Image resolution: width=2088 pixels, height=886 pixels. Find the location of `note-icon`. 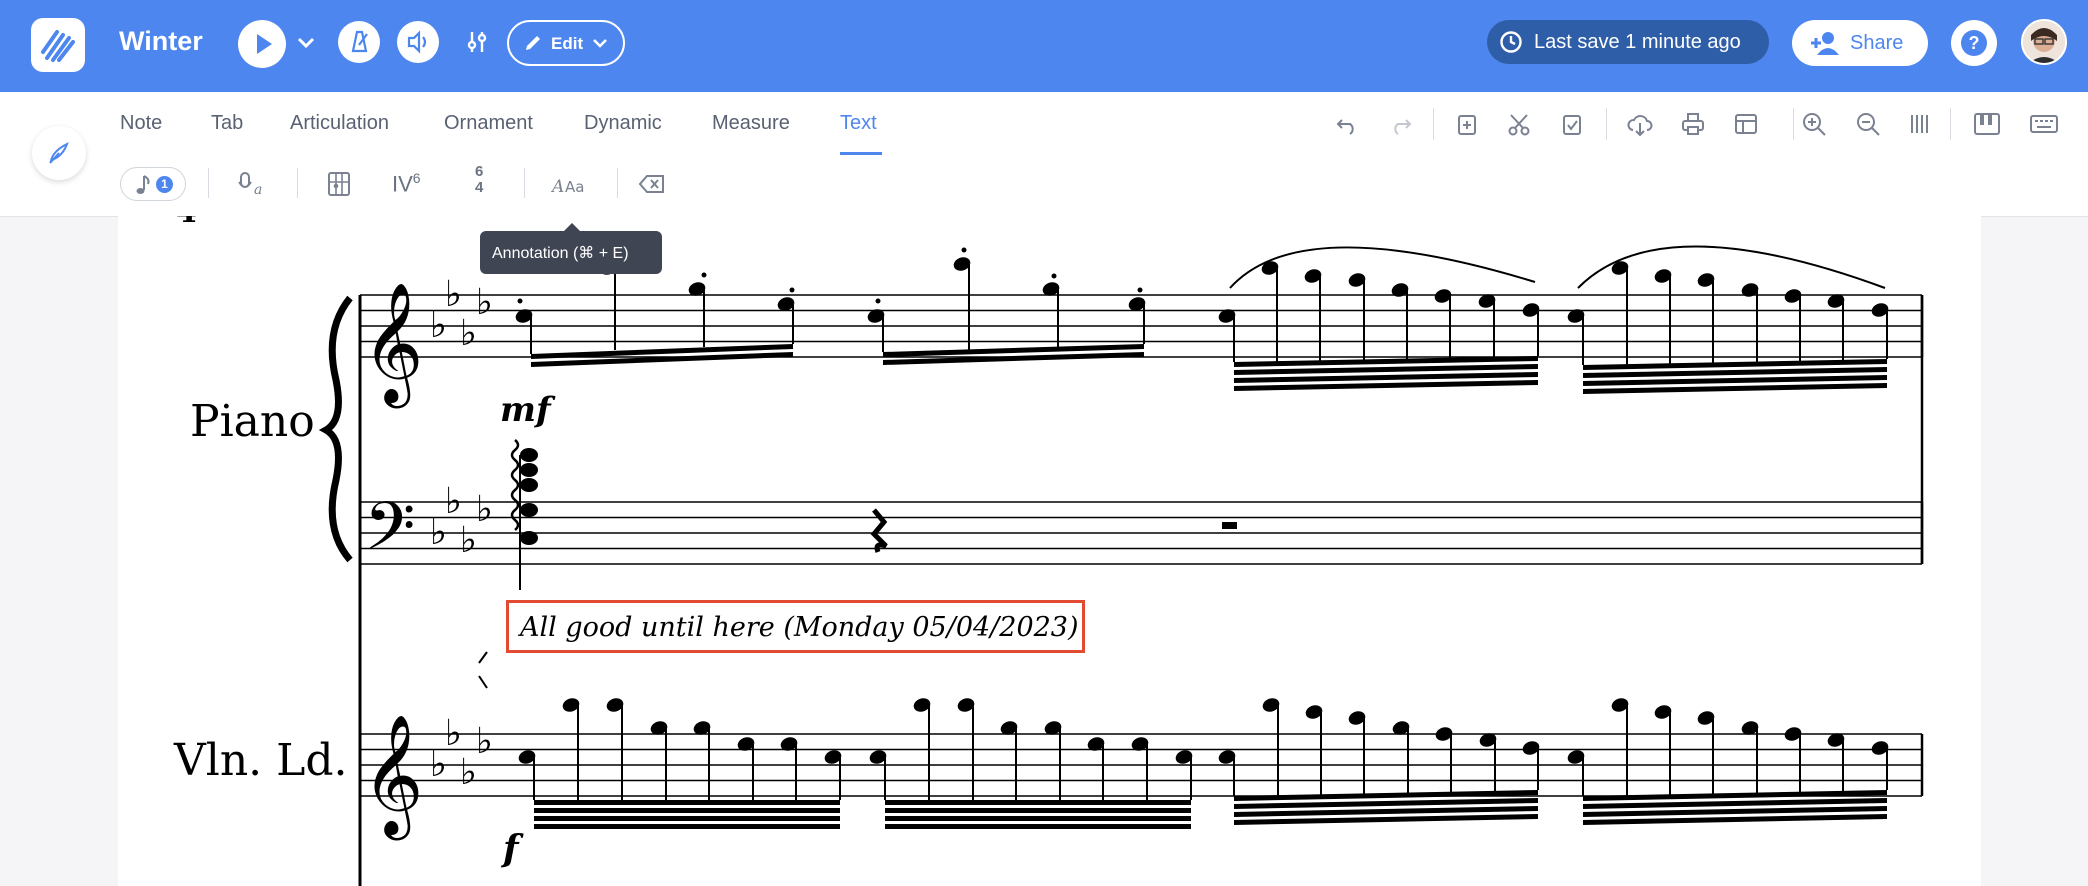

note-icon is located at coordinates (143, 184).